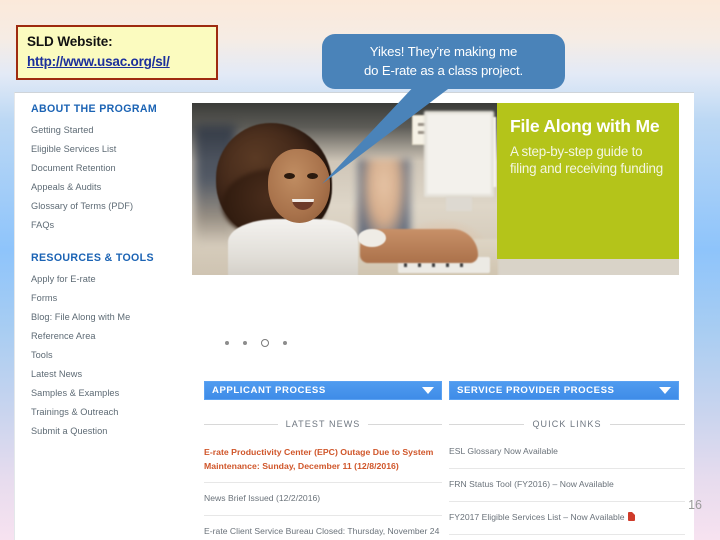  Describe the element at coordinates (345, 189) in the screenshot. I see `hero-photo-classroom` at that location.